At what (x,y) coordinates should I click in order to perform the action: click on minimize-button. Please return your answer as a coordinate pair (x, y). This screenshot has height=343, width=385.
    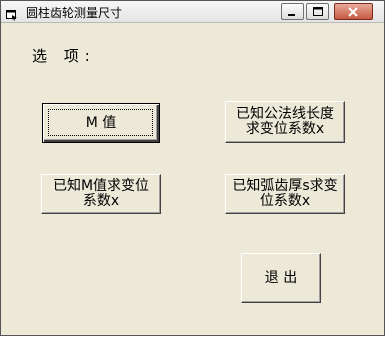
    Looking at the image, I should click on (292, 11).